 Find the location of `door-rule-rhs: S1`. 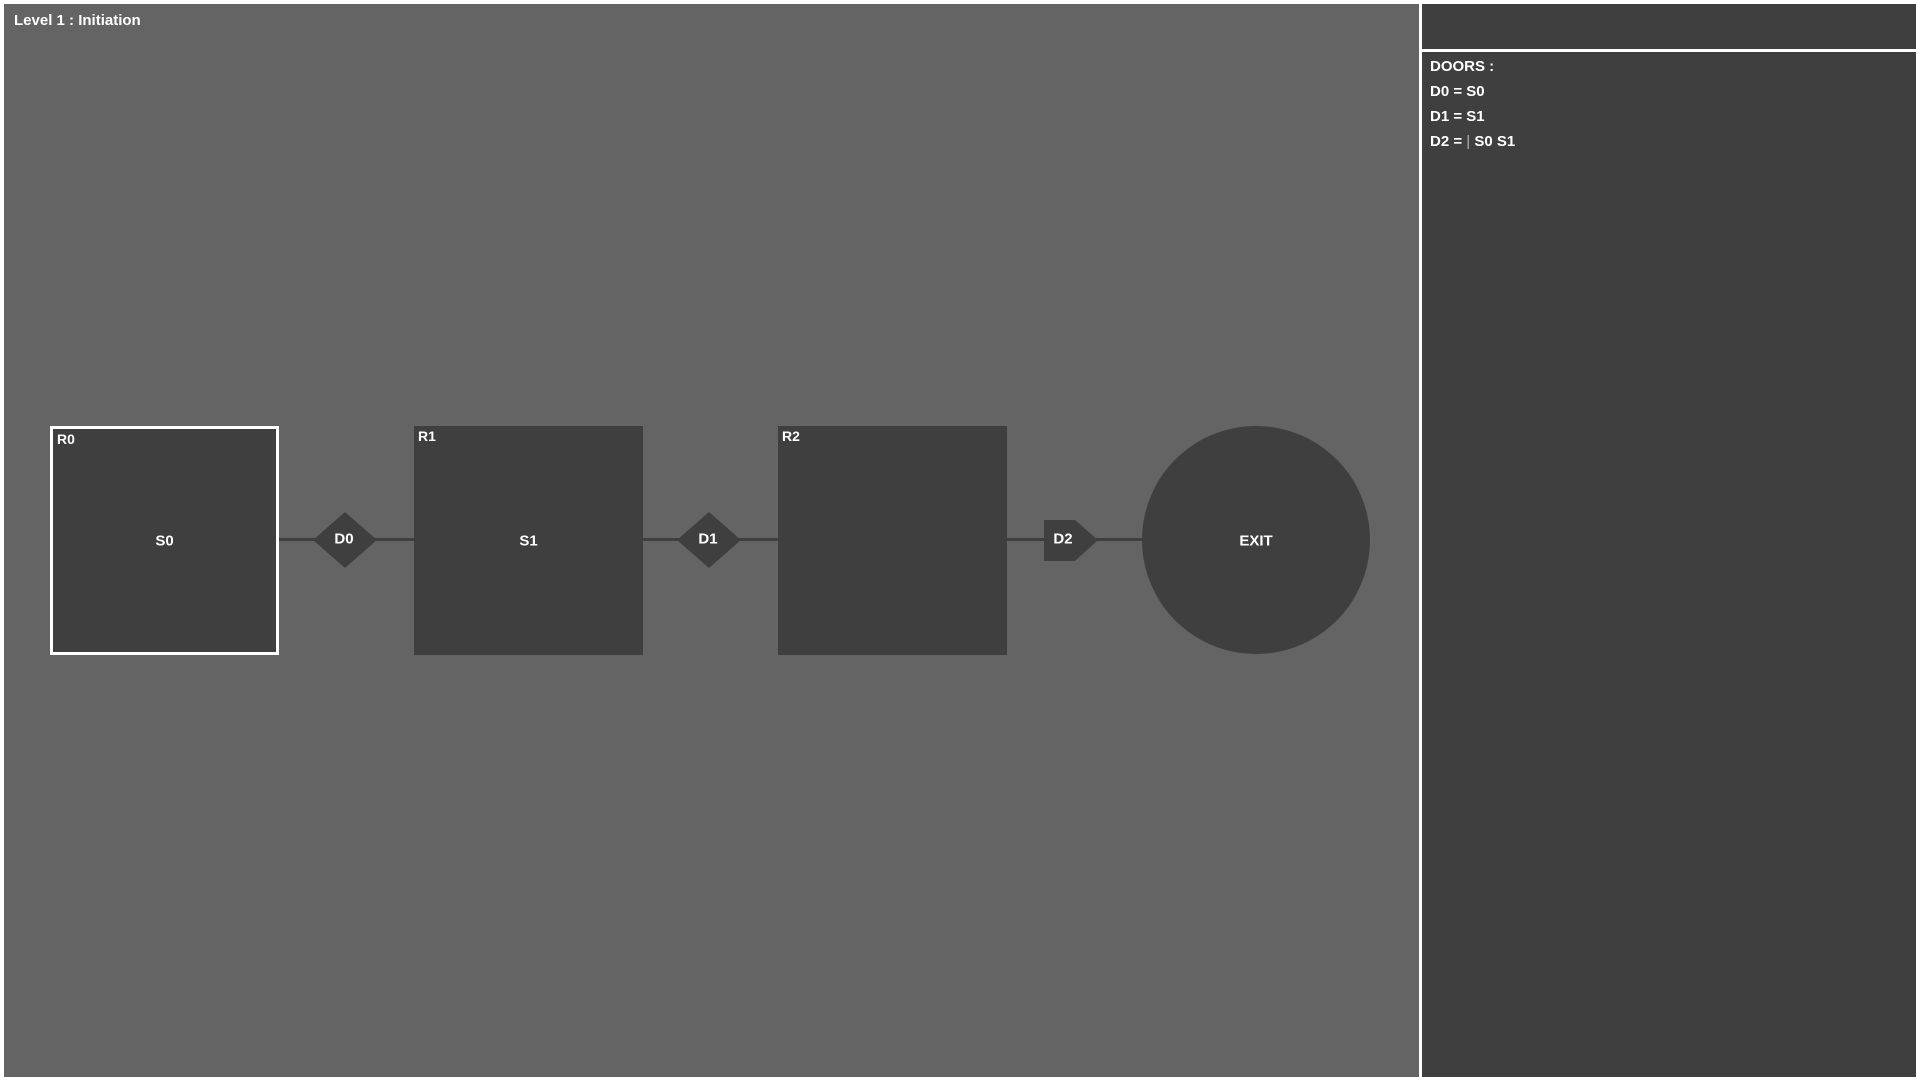

door-rule-rhs: S1 is located at coordinates (1475, 116).